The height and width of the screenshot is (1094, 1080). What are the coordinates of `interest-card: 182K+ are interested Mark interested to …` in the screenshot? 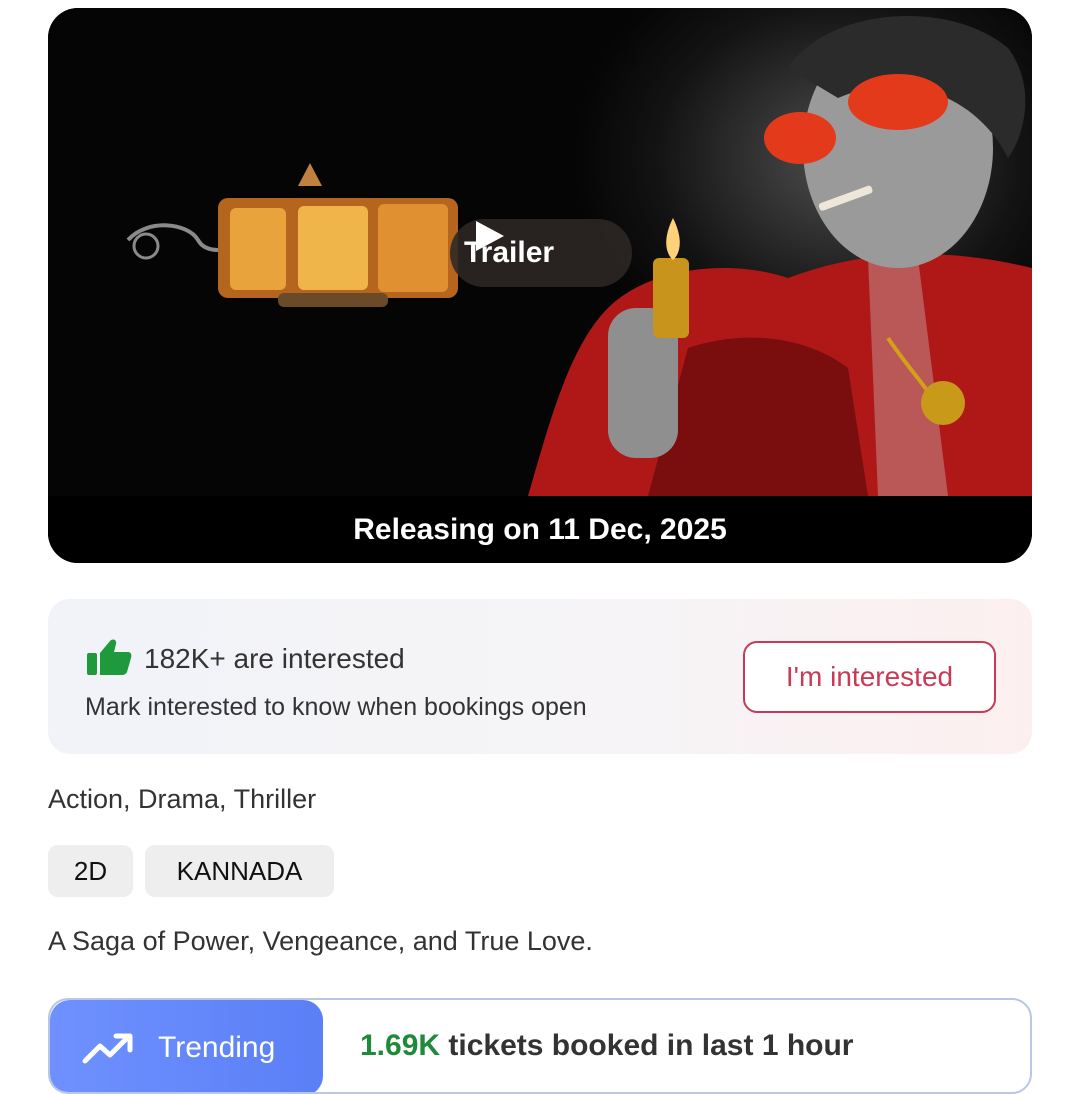 It's located at (540, 676).